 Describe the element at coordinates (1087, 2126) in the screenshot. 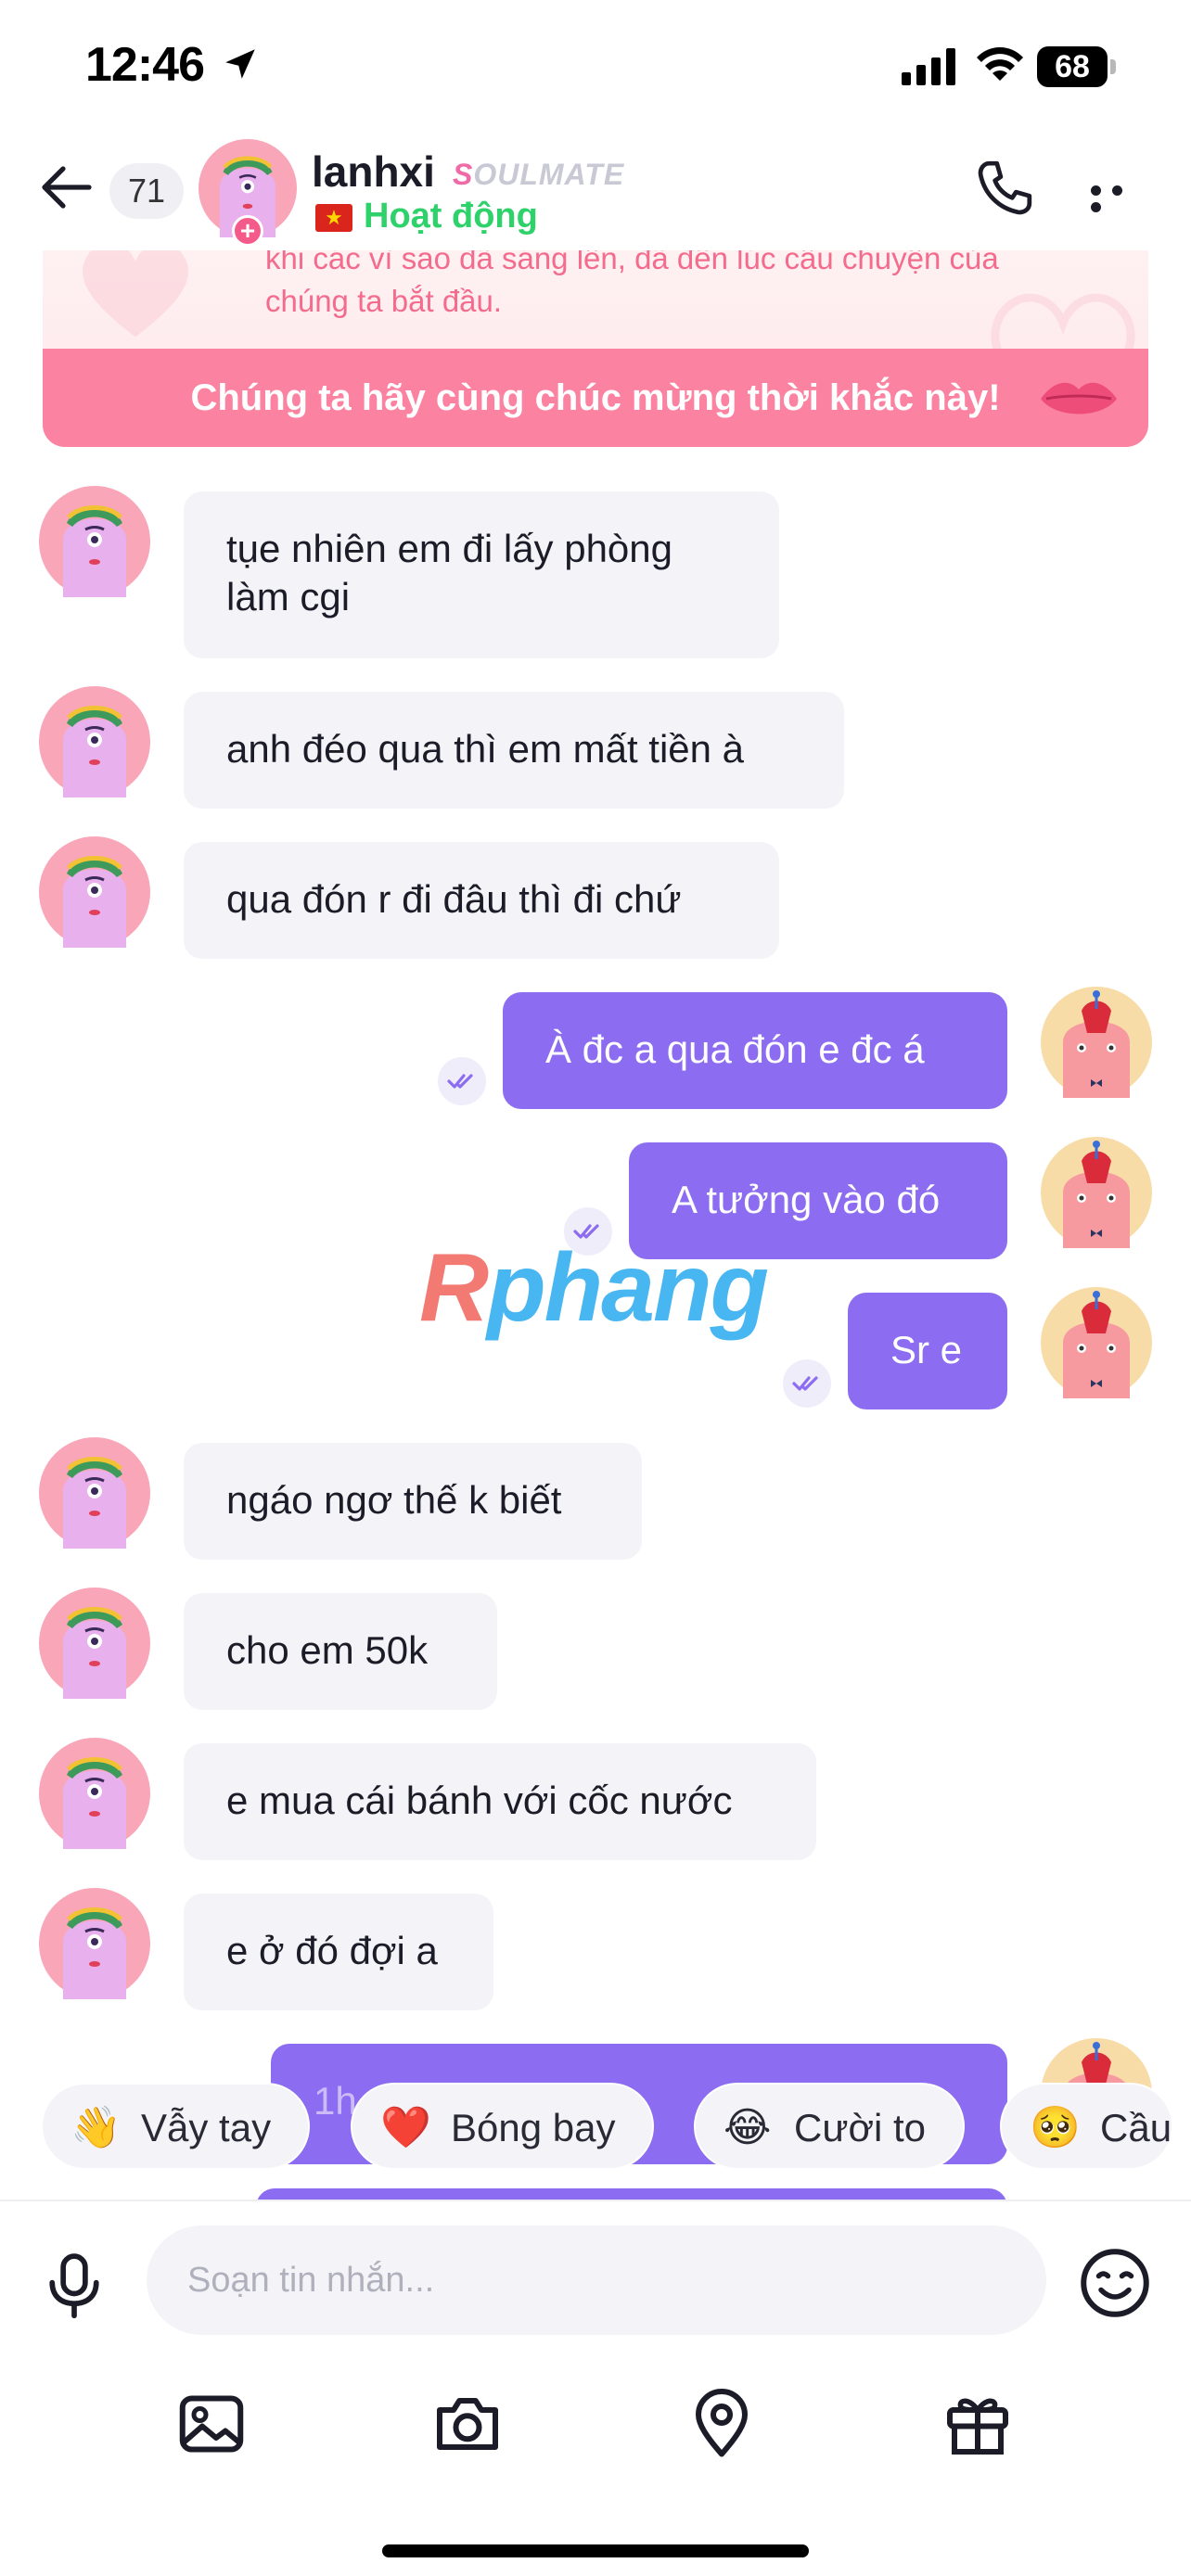

I see `quick-reaction-plead: 🥺 Cầu` at that location.